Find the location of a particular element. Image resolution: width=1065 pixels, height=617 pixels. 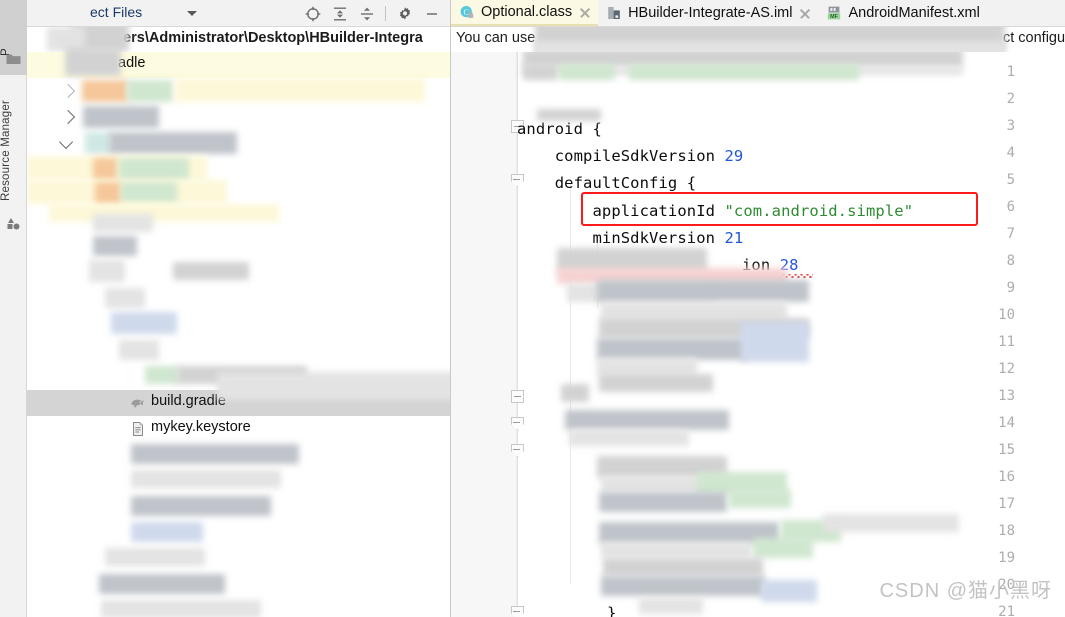

editor-tab-androidmanifest-xml: MF AndroidManifest.xml is located at coordinates (901, 13).